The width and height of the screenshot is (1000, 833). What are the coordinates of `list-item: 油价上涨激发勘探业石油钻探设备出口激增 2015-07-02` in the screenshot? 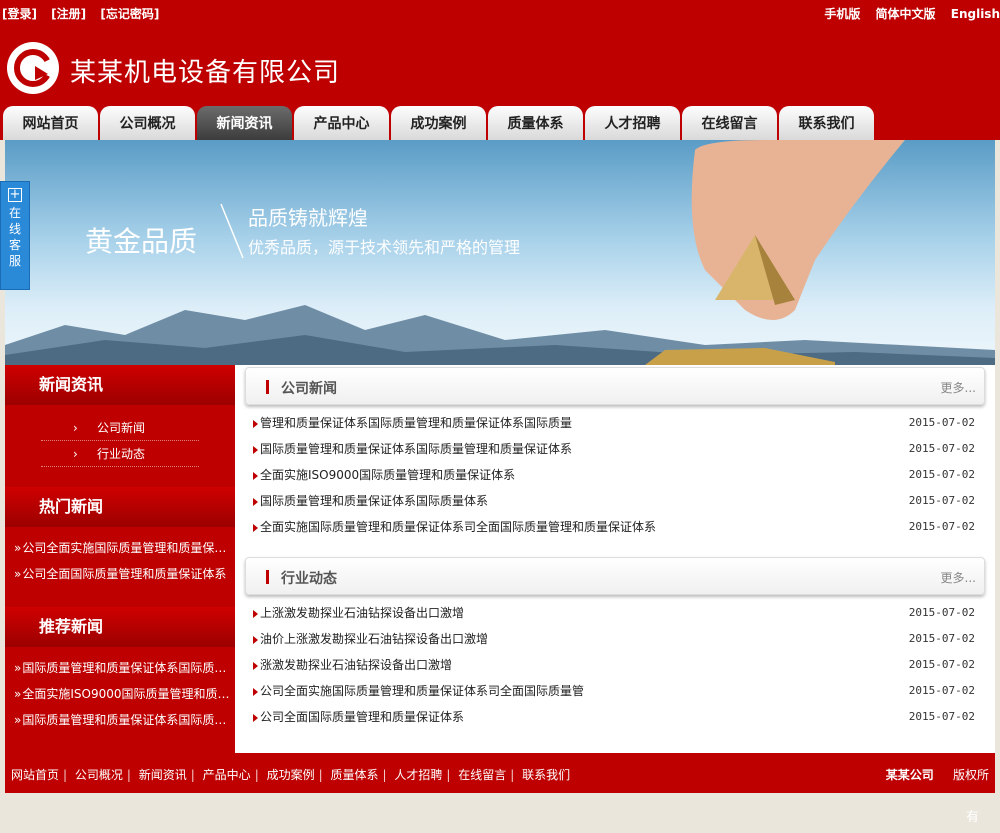 It's located at (614, 639).